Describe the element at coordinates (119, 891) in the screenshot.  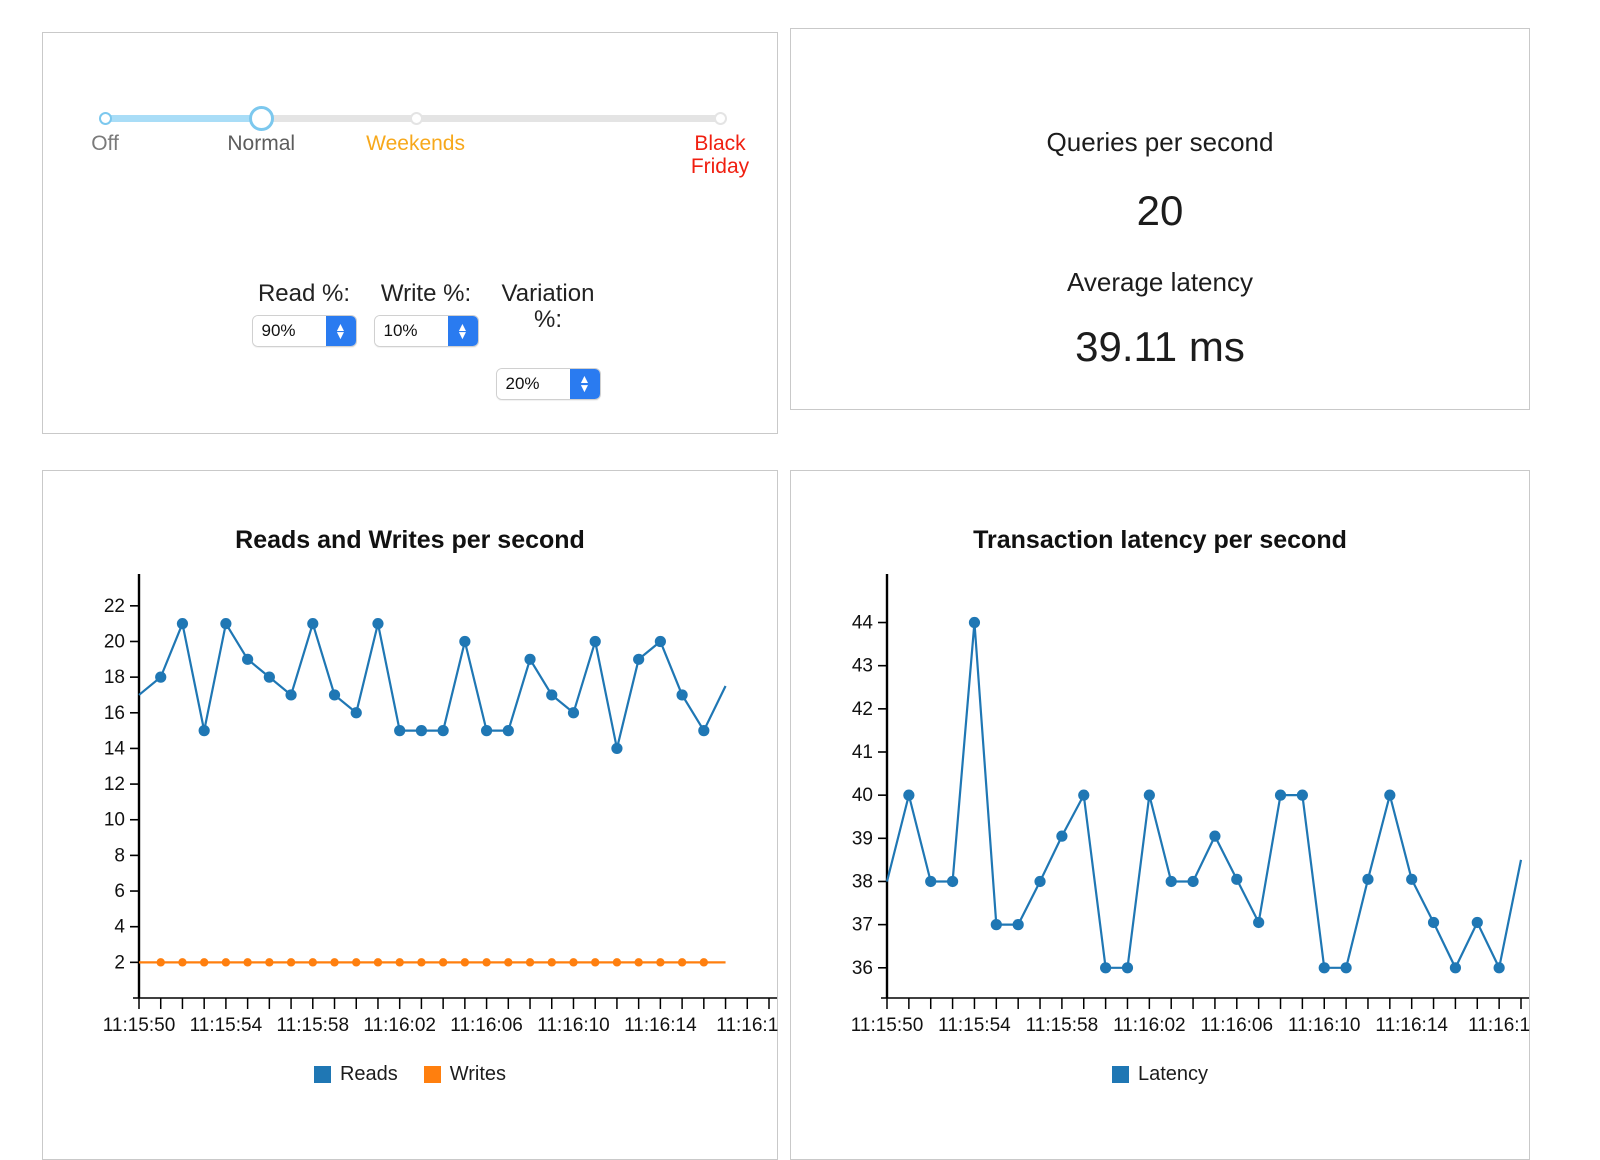
I see `svg-text: 6` at that location.